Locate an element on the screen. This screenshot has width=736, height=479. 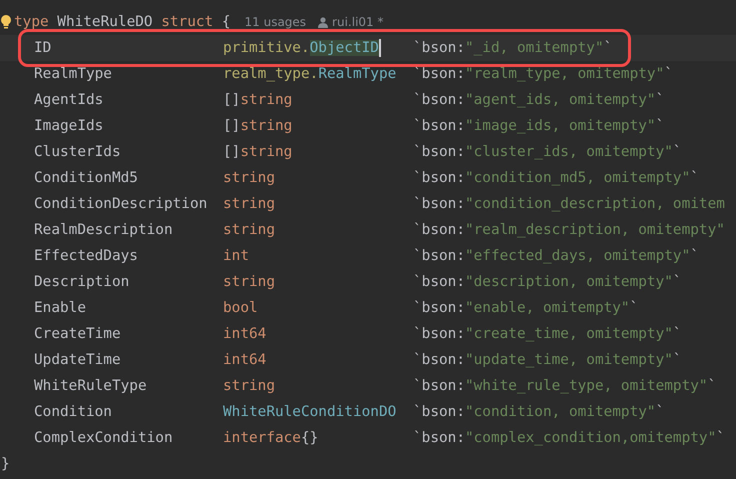
open-brace: { is located at coordinates (226, 22).